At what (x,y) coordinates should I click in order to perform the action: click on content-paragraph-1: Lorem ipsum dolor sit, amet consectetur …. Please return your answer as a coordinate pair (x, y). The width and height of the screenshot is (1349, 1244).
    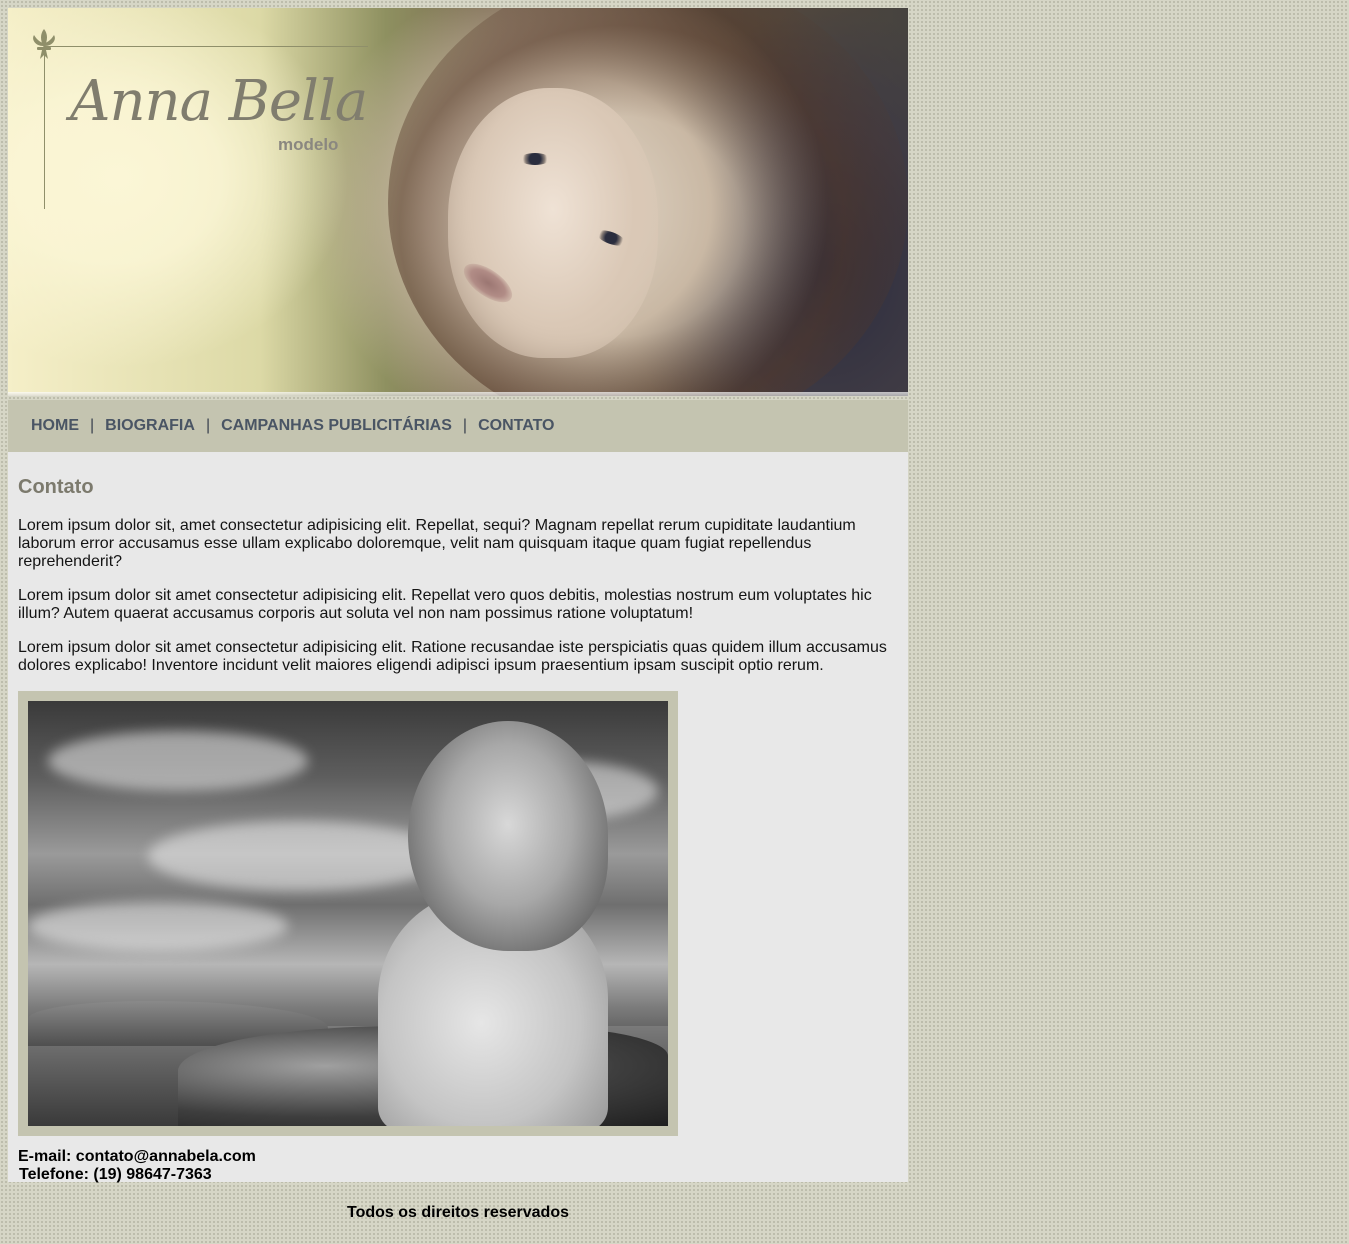
    Looking at the image, I should click on (437, 543).